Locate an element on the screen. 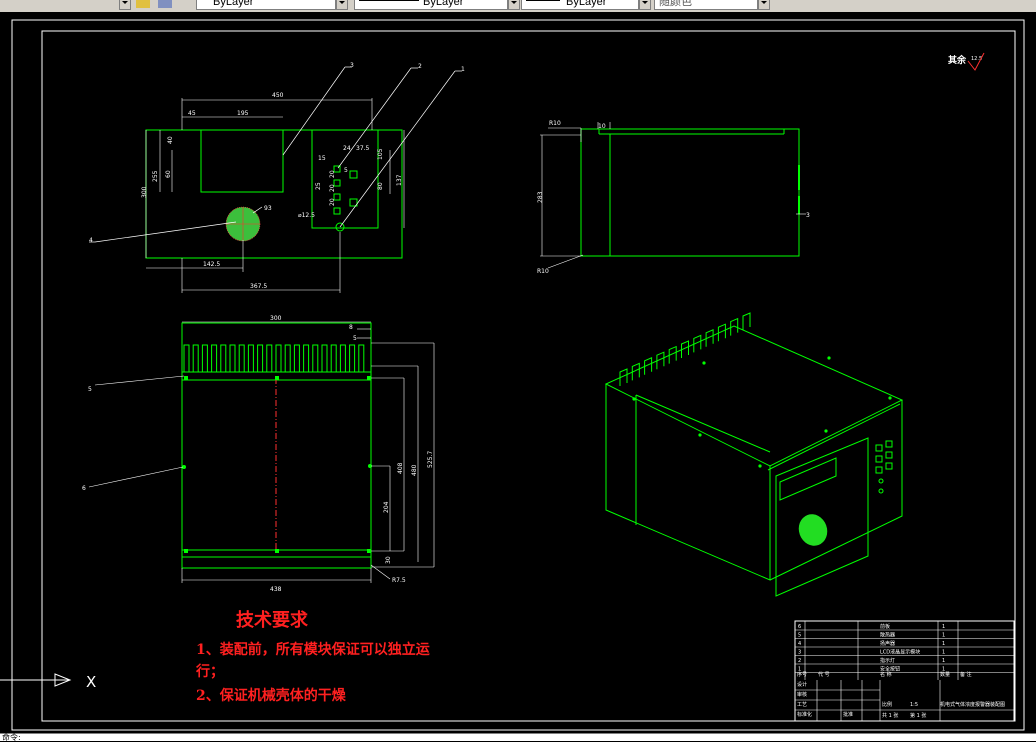 The image size is (1036, 742). properties-toolbar: ByLayer ByLayer ByLayer 随颜色 is located at coordinates (518, 6).